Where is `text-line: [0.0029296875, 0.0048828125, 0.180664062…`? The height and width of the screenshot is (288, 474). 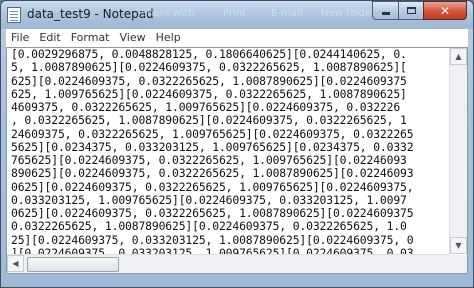 text-line: [0.0029296875, 0.0048828125, 0.180664062… is located at coordinates (209, 54).